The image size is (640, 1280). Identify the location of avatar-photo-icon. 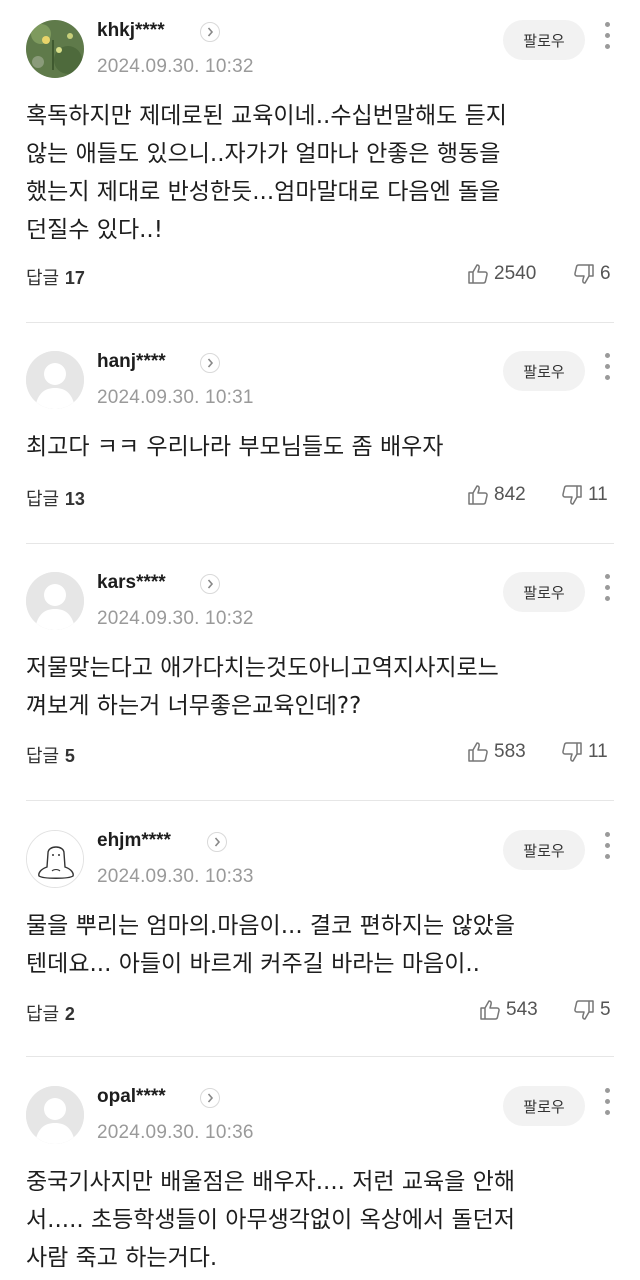
(55, 49).